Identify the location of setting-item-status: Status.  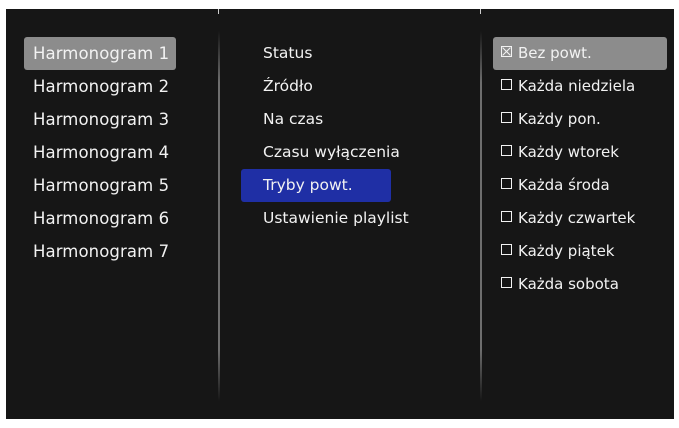
(336, 53).